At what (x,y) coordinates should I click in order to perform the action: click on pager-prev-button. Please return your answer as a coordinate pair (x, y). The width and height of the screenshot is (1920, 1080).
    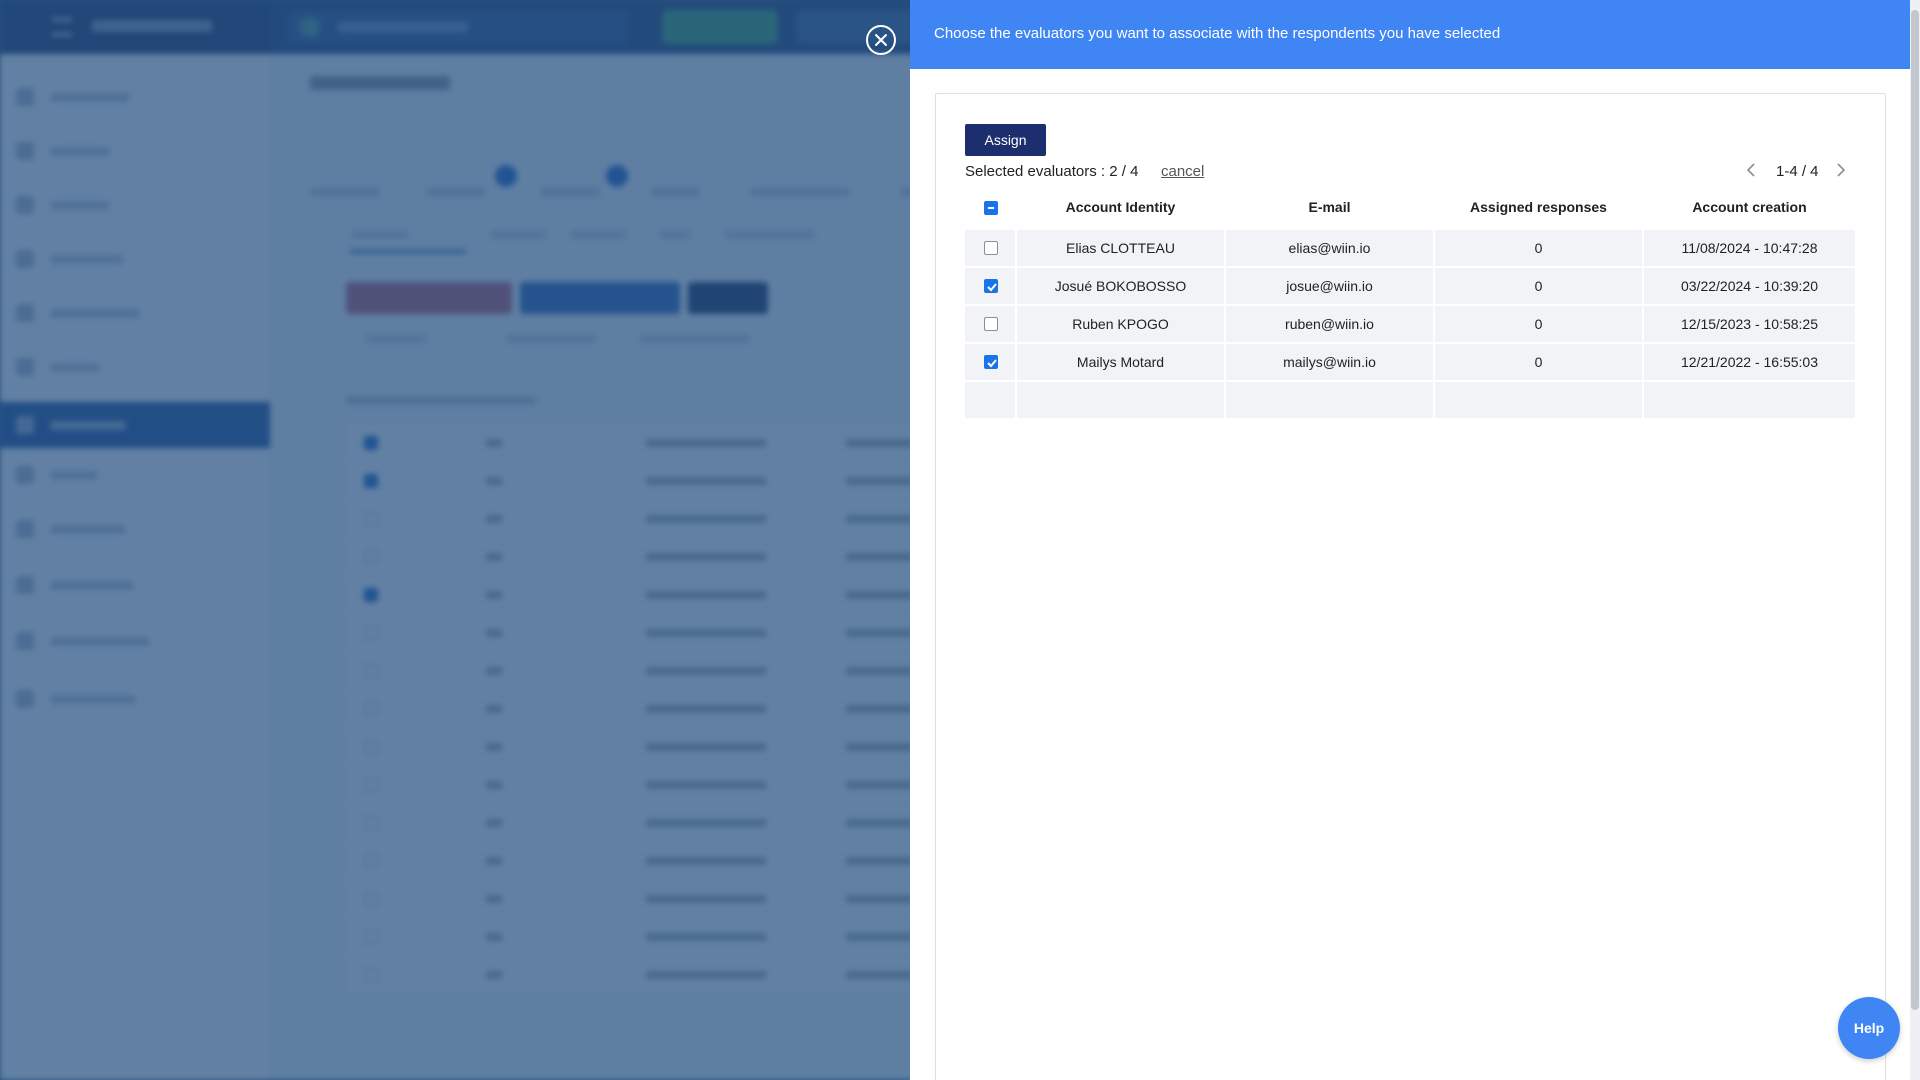
    Looking at the image, I should click on (1752, 170).